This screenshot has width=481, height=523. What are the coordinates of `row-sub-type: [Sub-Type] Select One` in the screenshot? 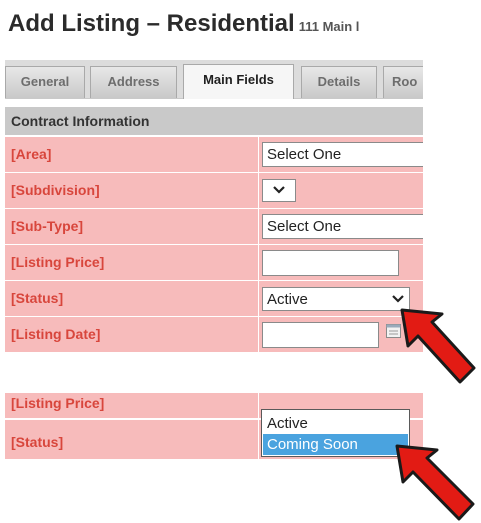 It's located at (214, 226).